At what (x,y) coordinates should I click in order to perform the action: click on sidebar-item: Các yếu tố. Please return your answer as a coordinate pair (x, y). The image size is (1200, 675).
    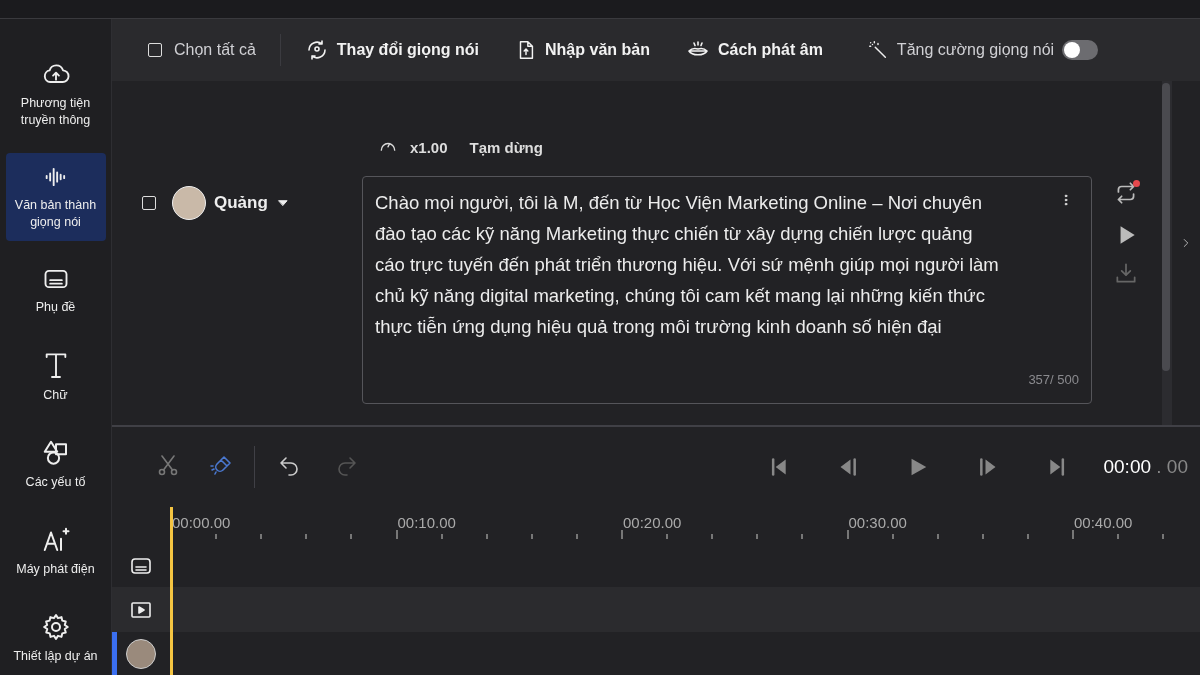
    Looking at the image, I should click on (55, 465).